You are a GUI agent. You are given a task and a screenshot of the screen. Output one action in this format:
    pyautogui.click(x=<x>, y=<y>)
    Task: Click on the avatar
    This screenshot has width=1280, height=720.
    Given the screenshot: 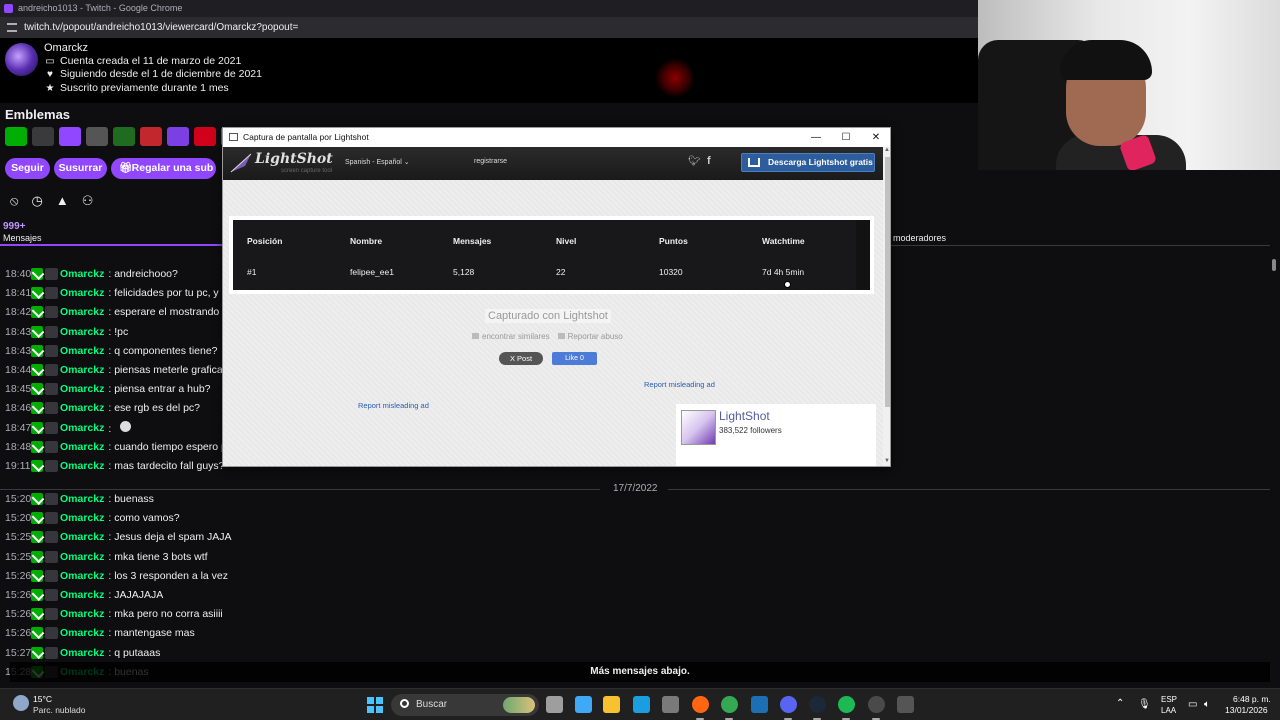 What is the action you would take?
    pyautogui.click(x=21, y=59)
    